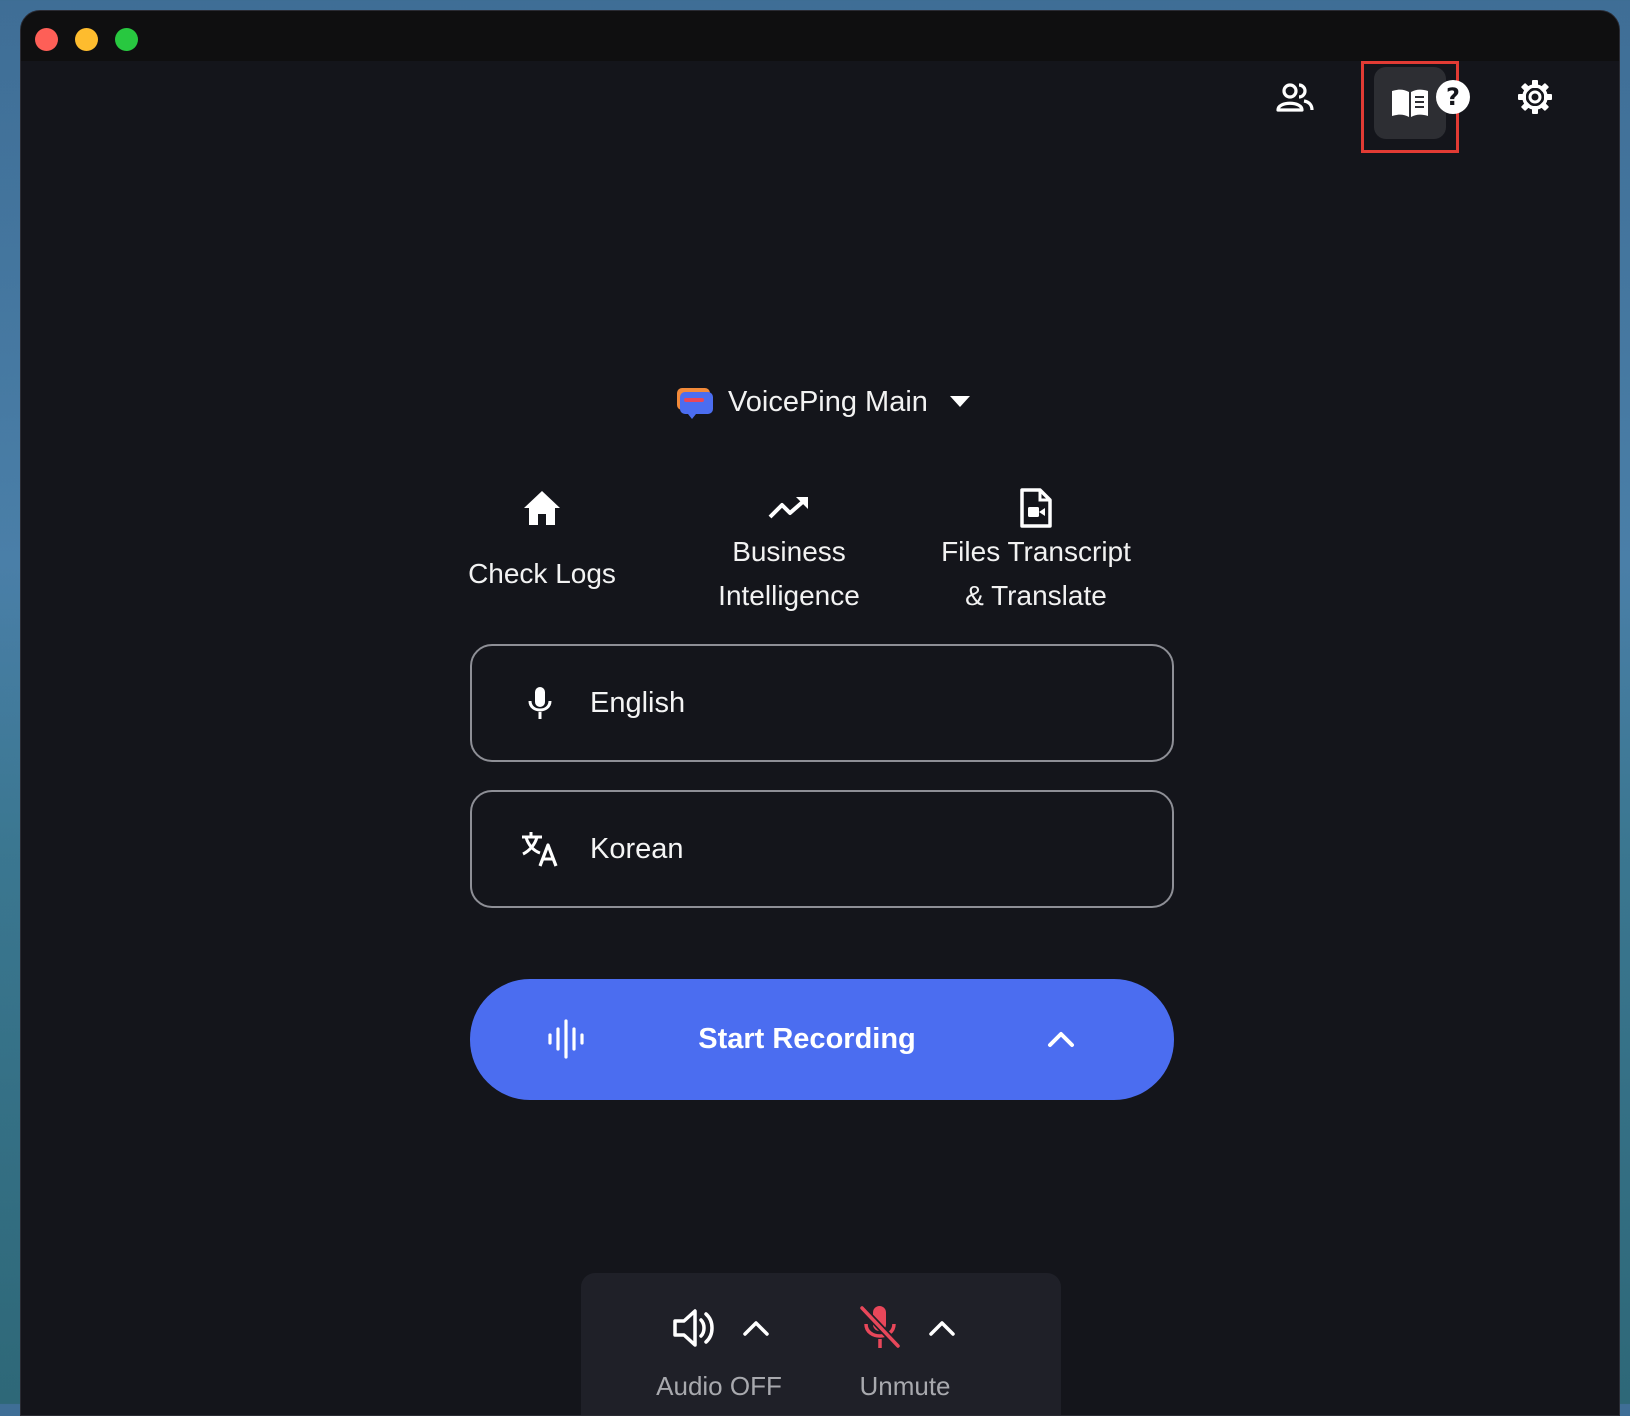  I want to click on settings-button, so click(1535, 97).